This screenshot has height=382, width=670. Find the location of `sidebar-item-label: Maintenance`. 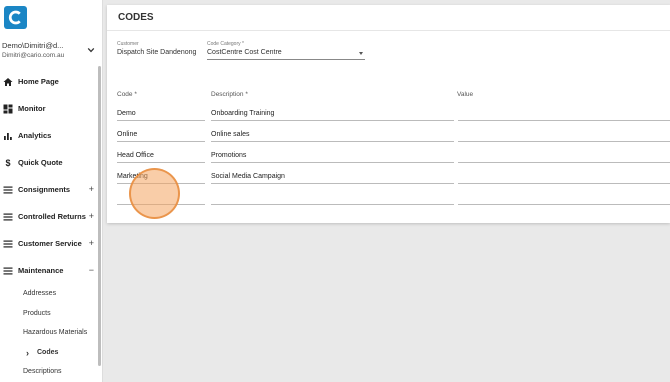

sidebar-item-label: Maintenance is located at coordinates (41, 270).